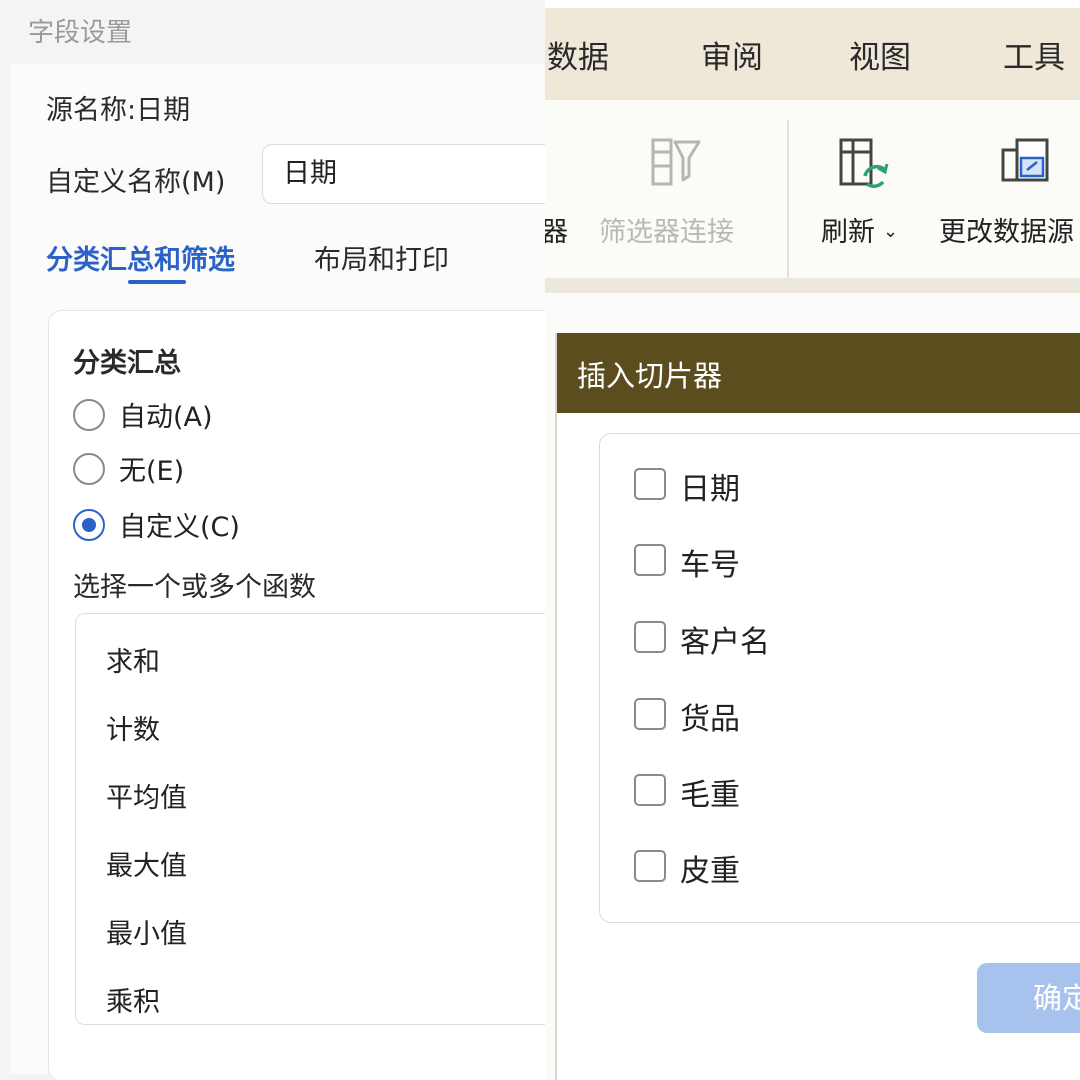  What do you see at coordinates (710, 486) in the screenshot?
I see `checkbox-date-label: 日期` at bounding box center [710, 486].